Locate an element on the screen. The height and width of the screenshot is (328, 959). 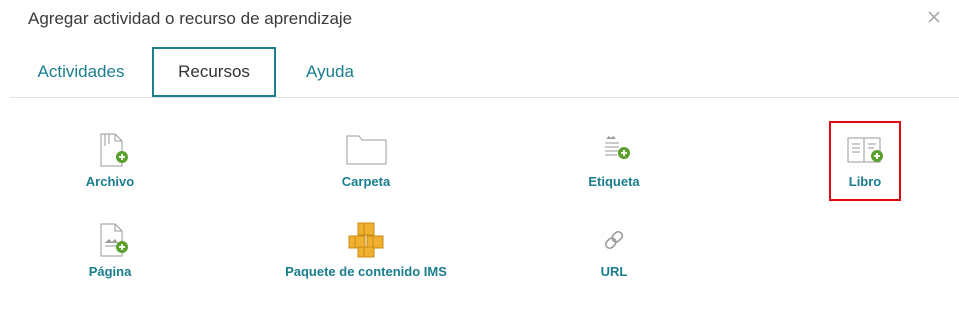
tab-recursos: Recursos is located at coordinates (214, 72).